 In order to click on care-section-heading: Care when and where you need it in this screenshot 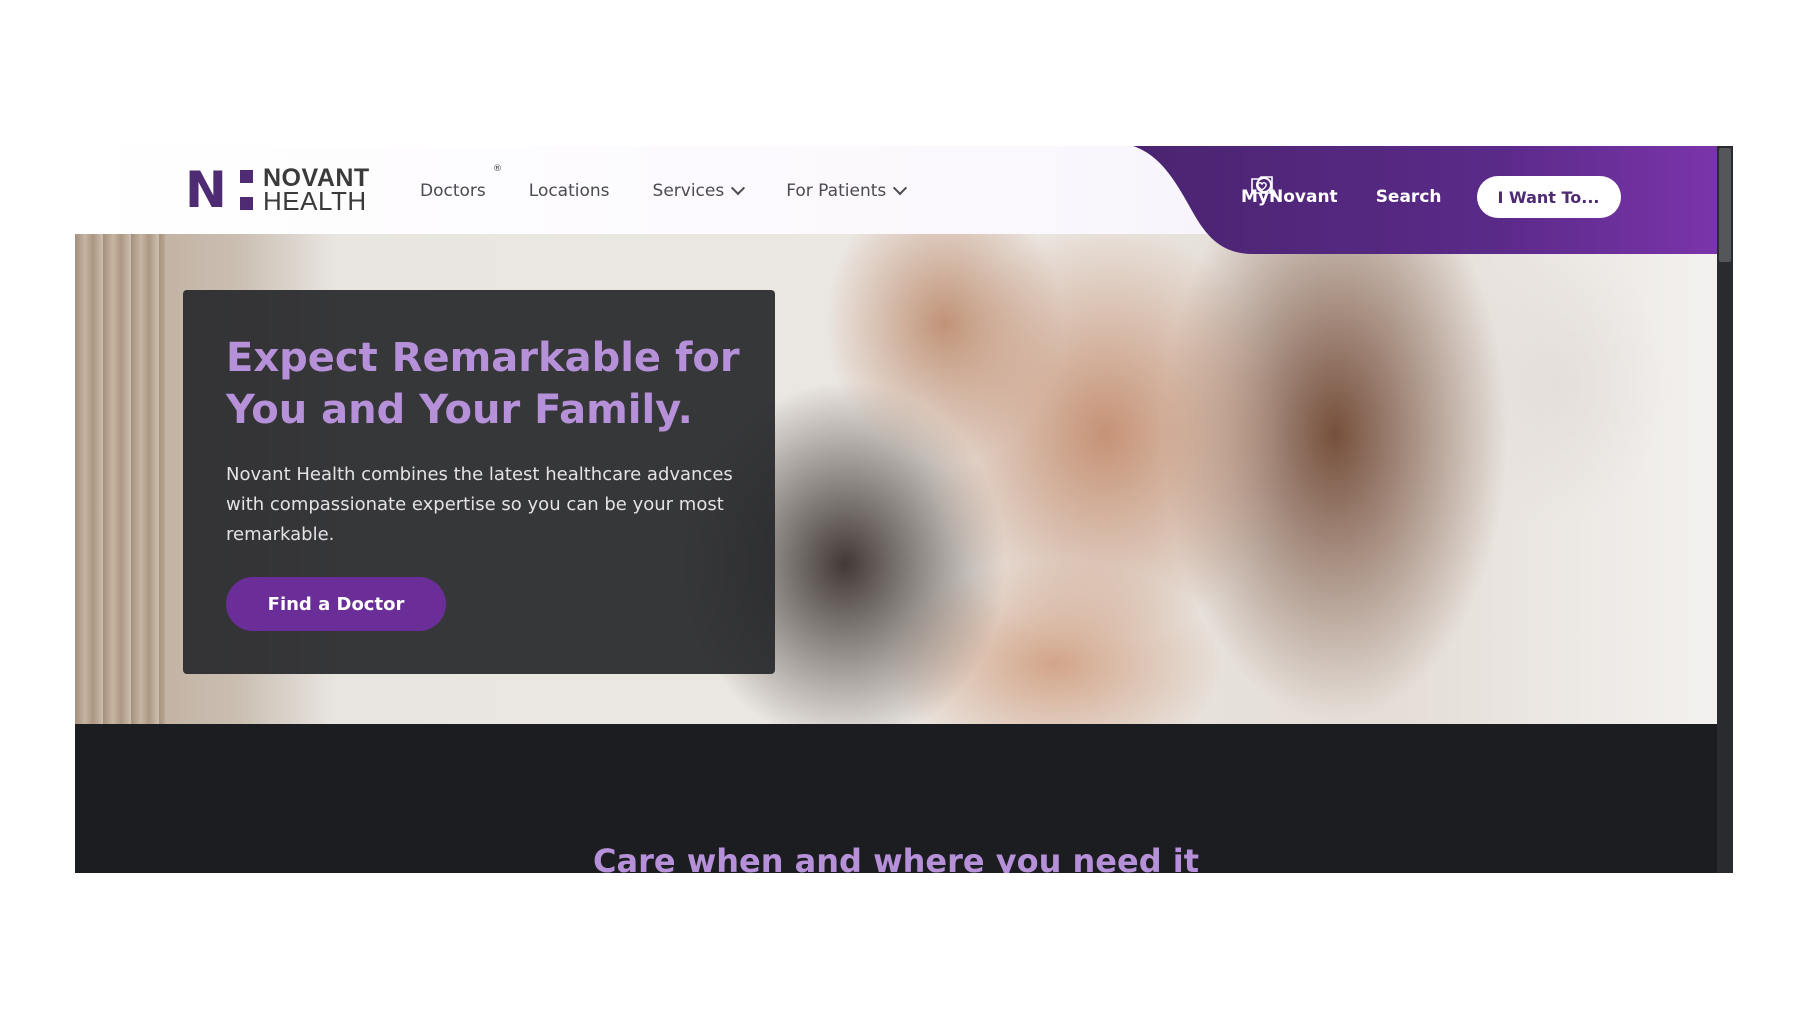, I will do `click(896, 857)`.